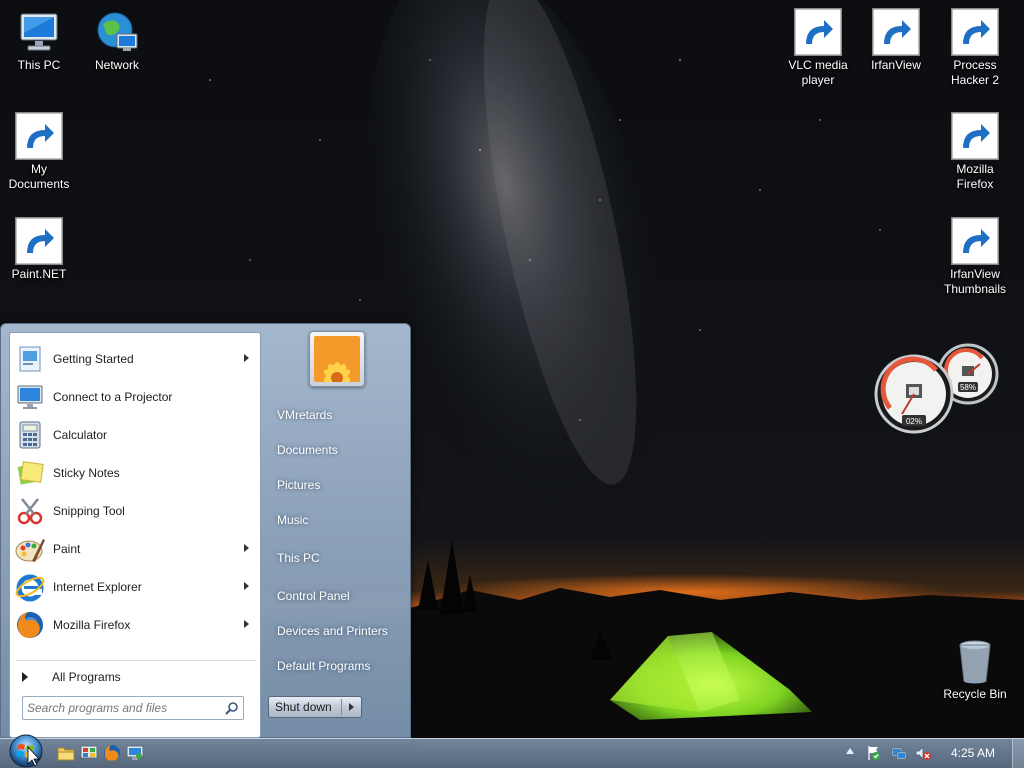 Image resolution: width=1024 pixels, height=768 pixels. I want to click on program-sticky-notes: Sticky Notes, so click(135, 473).